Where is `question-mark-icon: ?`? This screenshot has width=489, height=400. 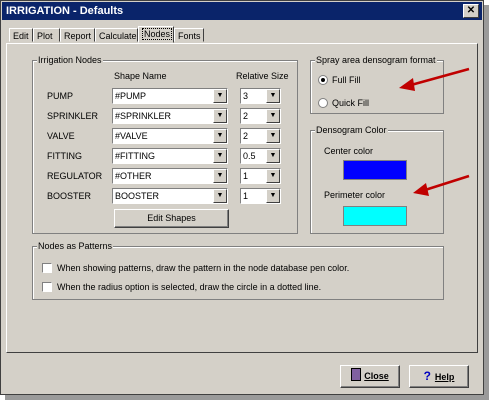
question-mark-icon: ? is located at coordinates (427, 376).